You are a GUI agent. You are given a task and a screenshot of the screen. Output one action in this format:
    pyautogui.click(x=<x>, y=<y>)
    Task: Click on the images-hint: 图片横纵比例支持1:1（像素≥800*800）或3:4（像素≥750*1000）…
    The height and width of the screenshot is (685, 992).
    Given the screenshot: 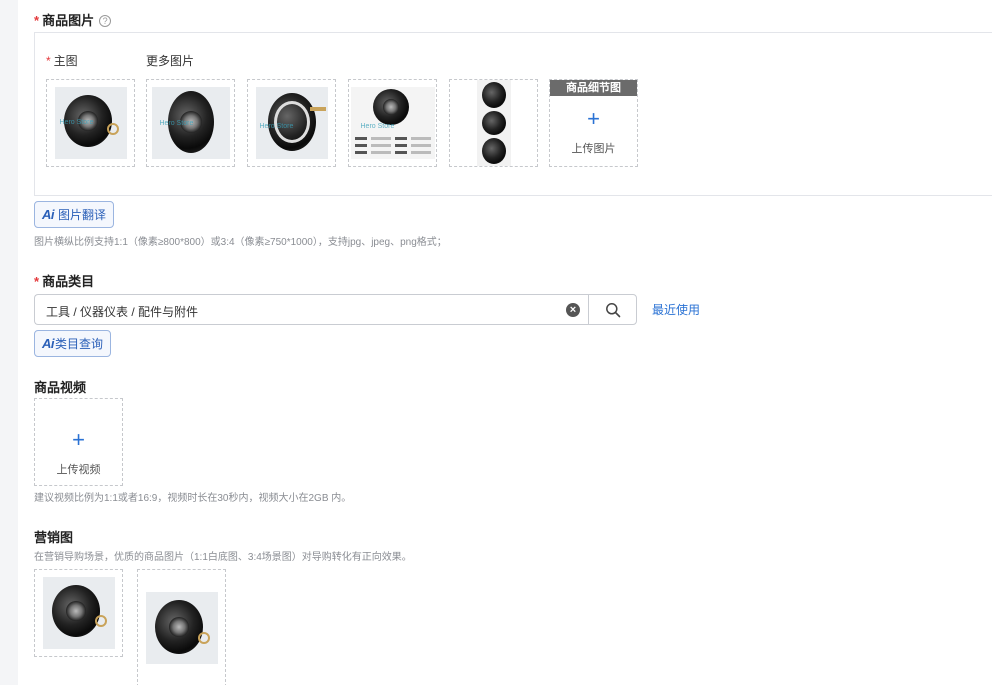 What is the action you would take?
    pyautogui.click(x=240, y=242)
    